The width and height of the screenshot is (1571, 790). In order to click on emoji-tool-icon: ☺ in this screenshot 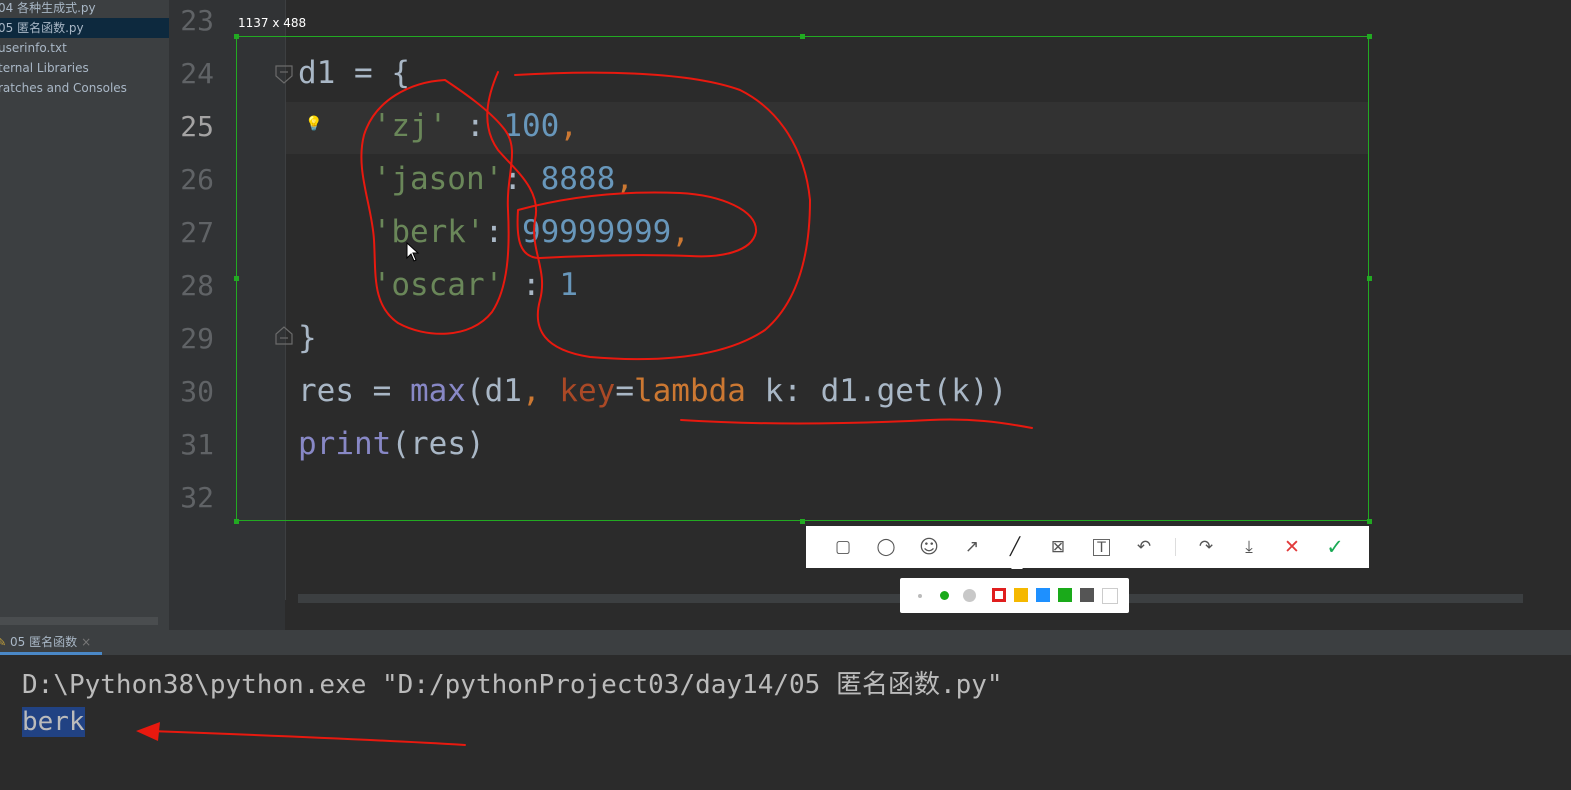, I will do `click(929, 547)`.